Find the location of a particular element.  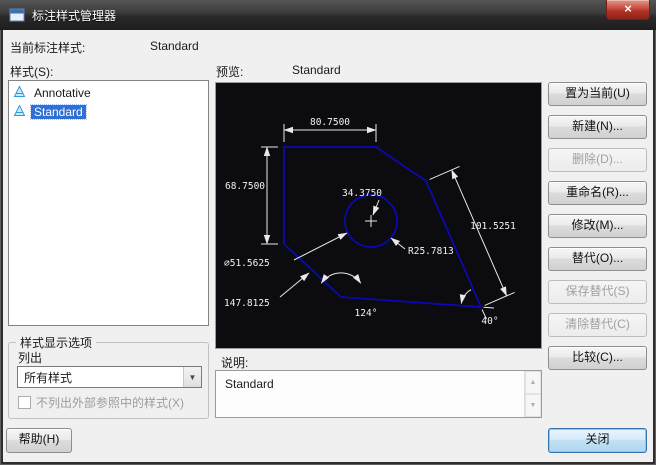

list-filter-dropdown: 所有样式 ▼ is located at coordinates (109, 377).